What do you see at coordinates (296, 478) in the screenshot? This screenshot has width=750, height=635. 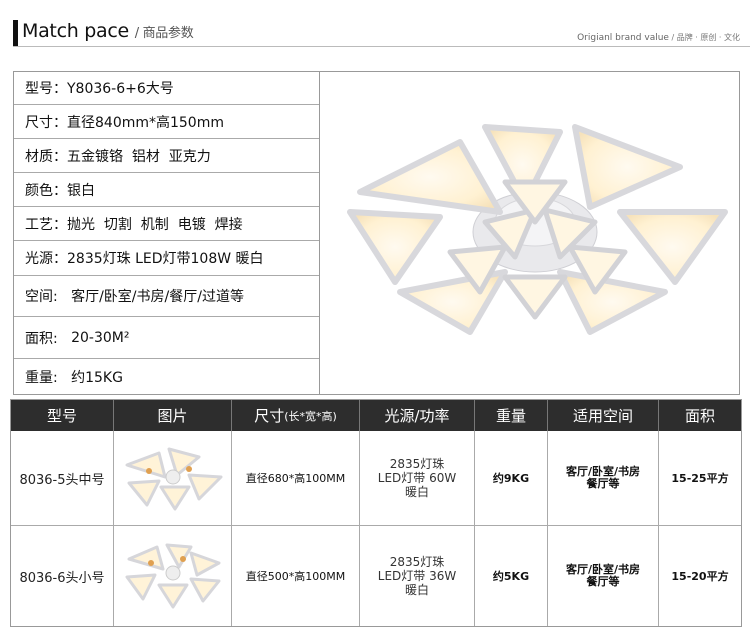 I see `cell-size: 直径680*高100MM` at bounding box center [296, 478].